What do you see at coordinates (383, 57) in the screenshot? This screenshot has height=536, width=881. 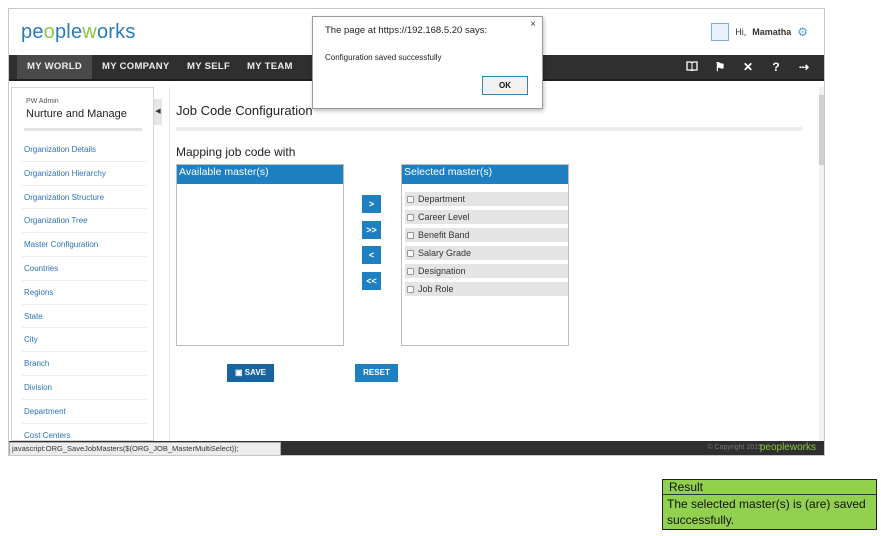 I see `dialog-message: Configuration saved successfully` at bounding box center [383, 57].